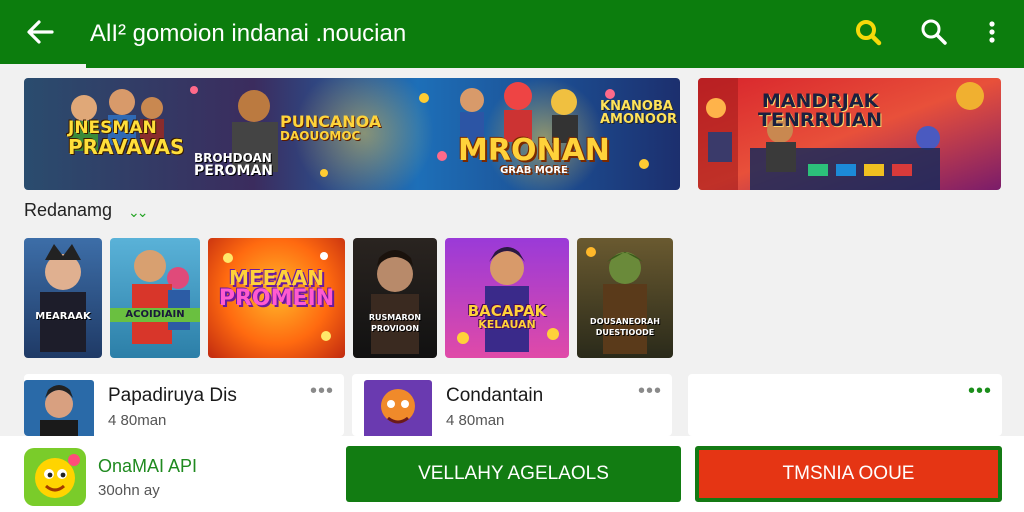 Image resolution: width=1024 pixels, height=512 pixels. What do you see at coordinates (992, 32) in the screenshot?
I see `more-vertical-icon` at bounding box center [992, 32].